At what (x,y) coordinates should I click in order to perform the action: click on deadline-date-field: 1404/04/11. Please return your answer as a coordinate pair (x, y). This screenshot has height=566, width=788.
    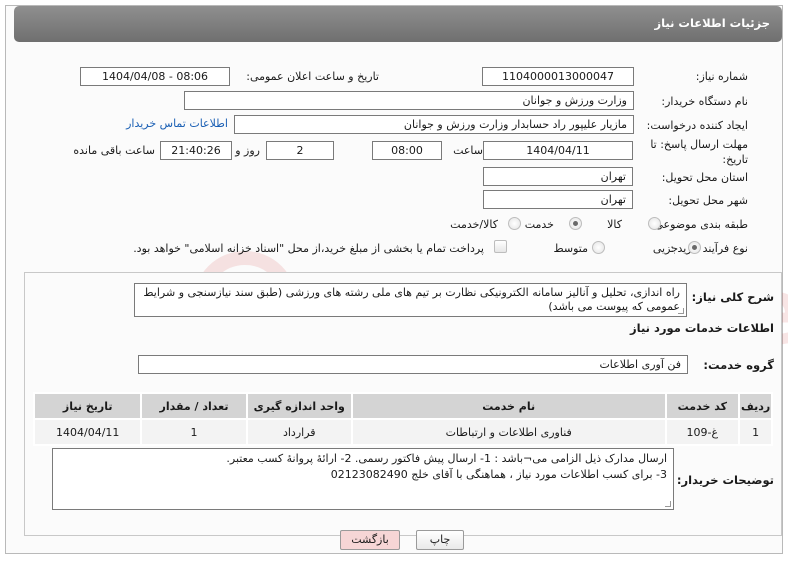
    Looking at the image, I should click on (558, 150).